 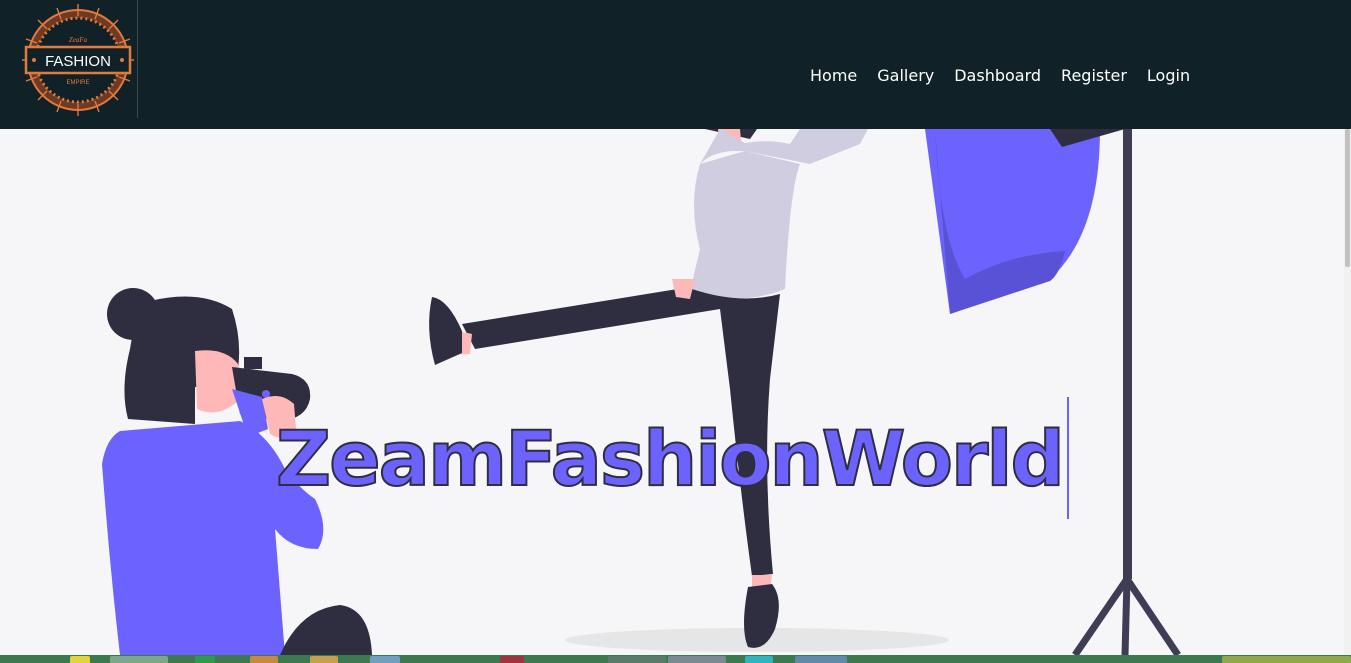 I want to click on app-icon, so click(x=1286, y=659).